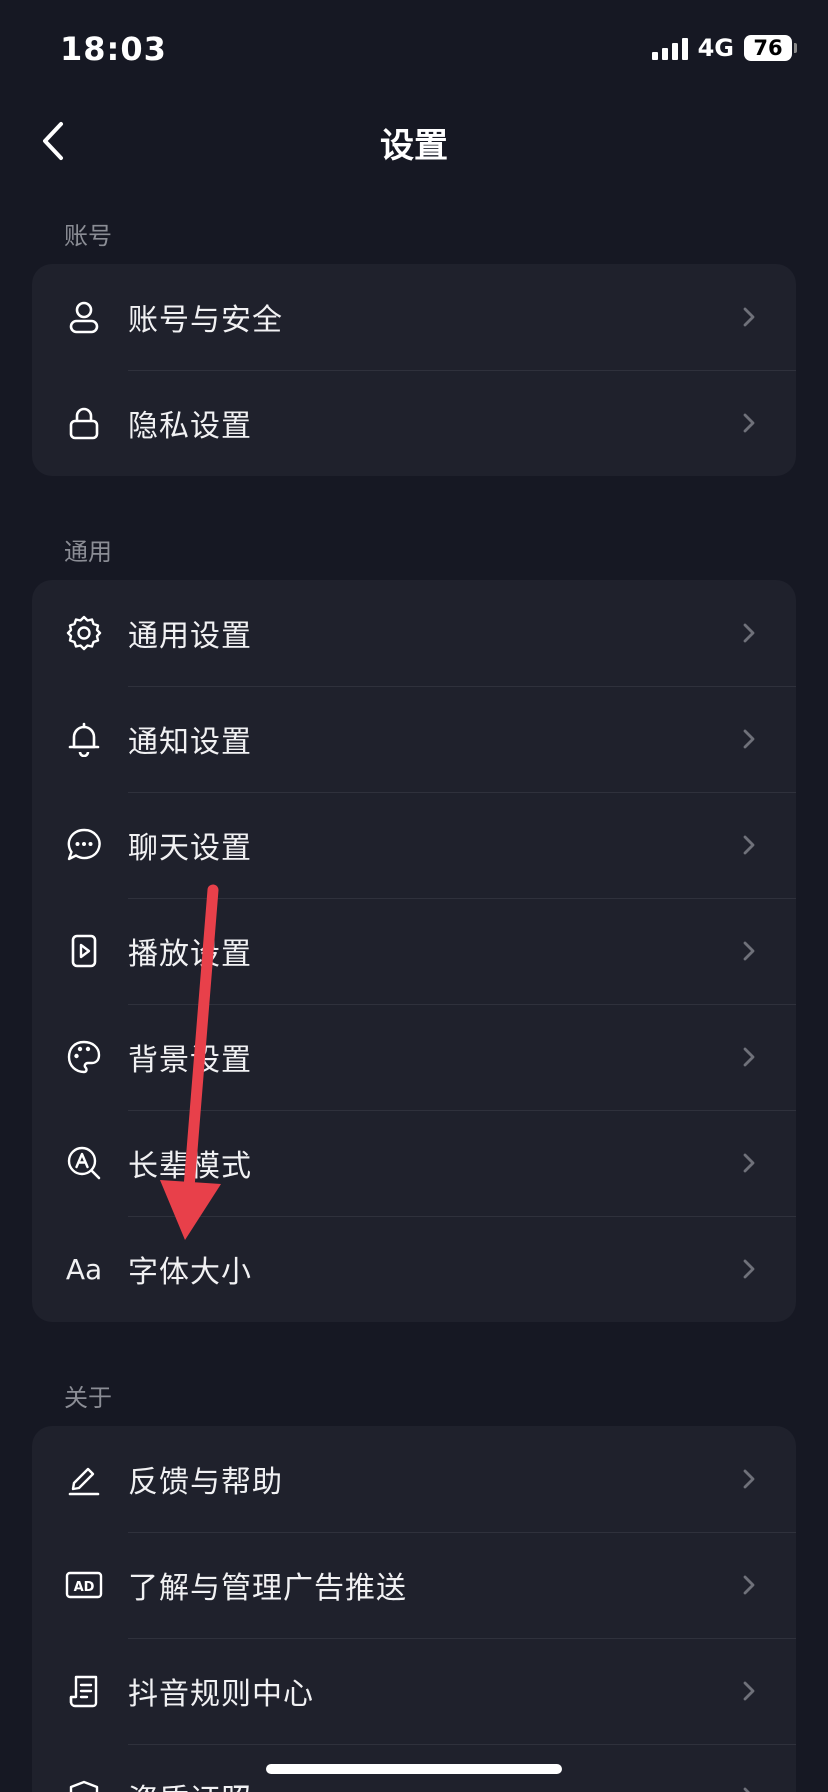  Describe the element at coordinates (205, 320) in the screenshot. I see `settings-row-label: 账号与安全` at that location.